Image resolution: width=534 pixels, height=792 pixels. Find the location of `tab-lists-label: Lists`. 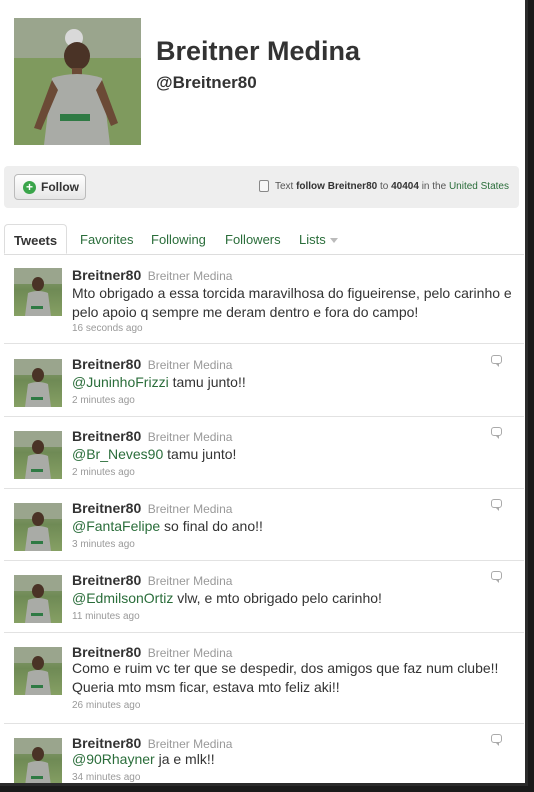

tab-lists-label: Lists is located at coordinates (312, 239).